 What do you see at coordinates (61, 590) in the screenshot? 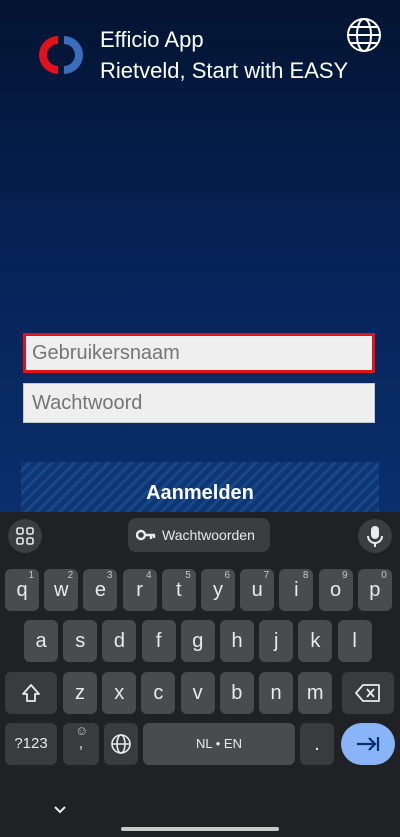
I see `key-w: w2` at bounding box center [61, 590].